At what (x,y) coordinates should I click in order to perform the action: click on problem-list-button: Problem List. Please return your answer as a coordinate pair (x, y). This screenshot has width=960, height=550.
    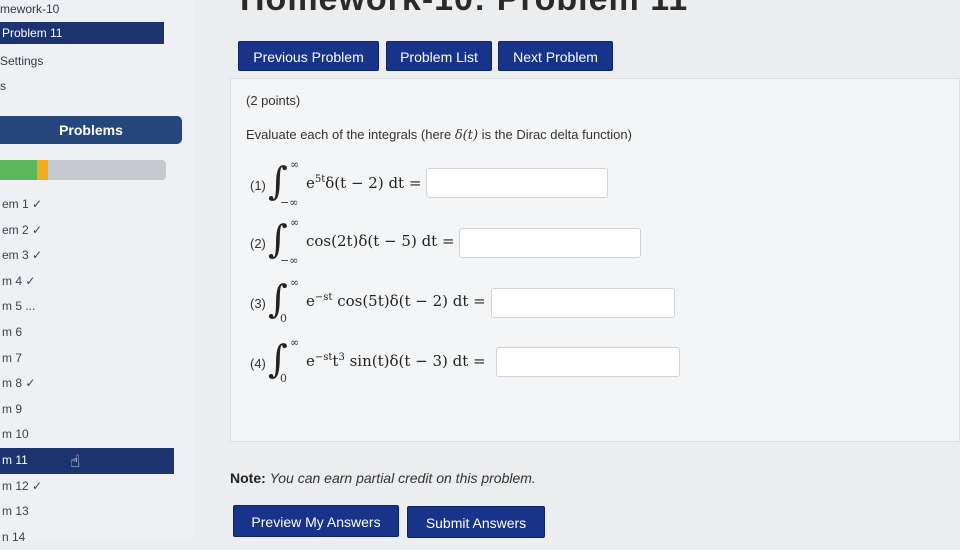
    Looking at the image, I should click on (439, 56).